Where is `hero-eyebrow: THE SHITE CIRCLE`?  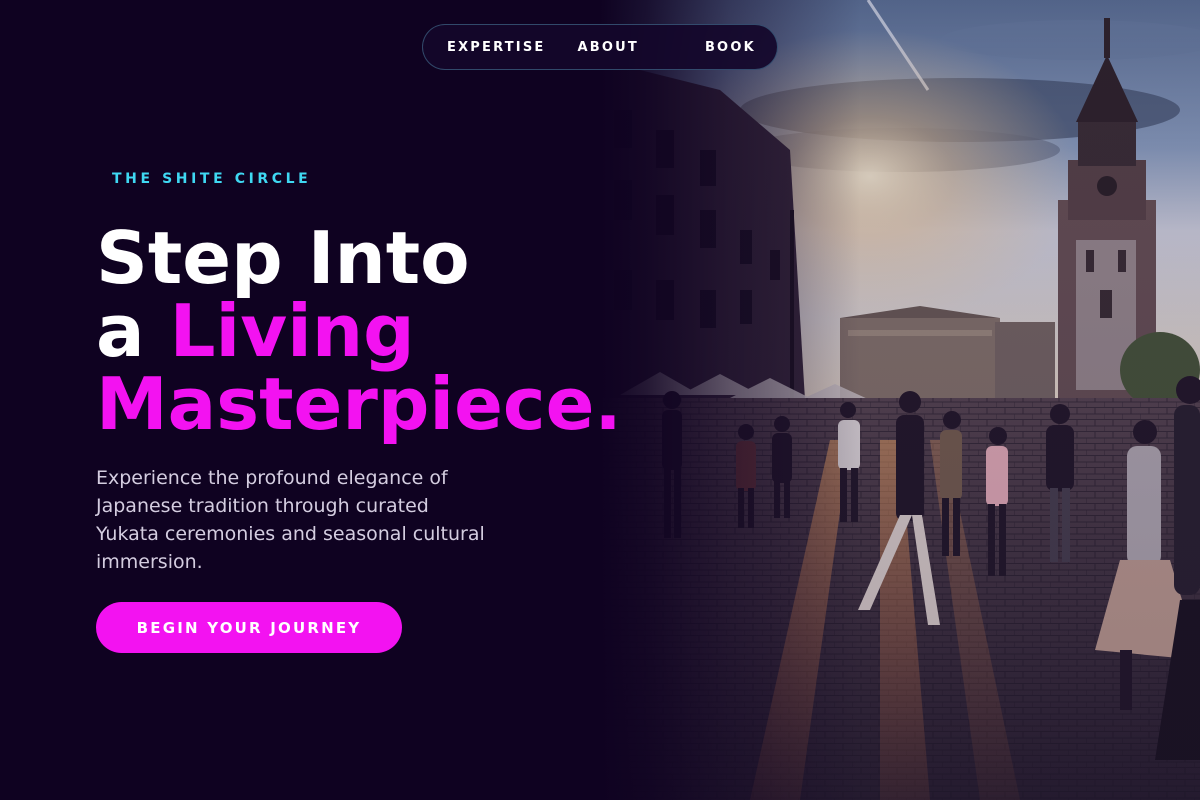
hero-eyebrow: THE SHITE CIRCLE is located at coordinates (212, 179).